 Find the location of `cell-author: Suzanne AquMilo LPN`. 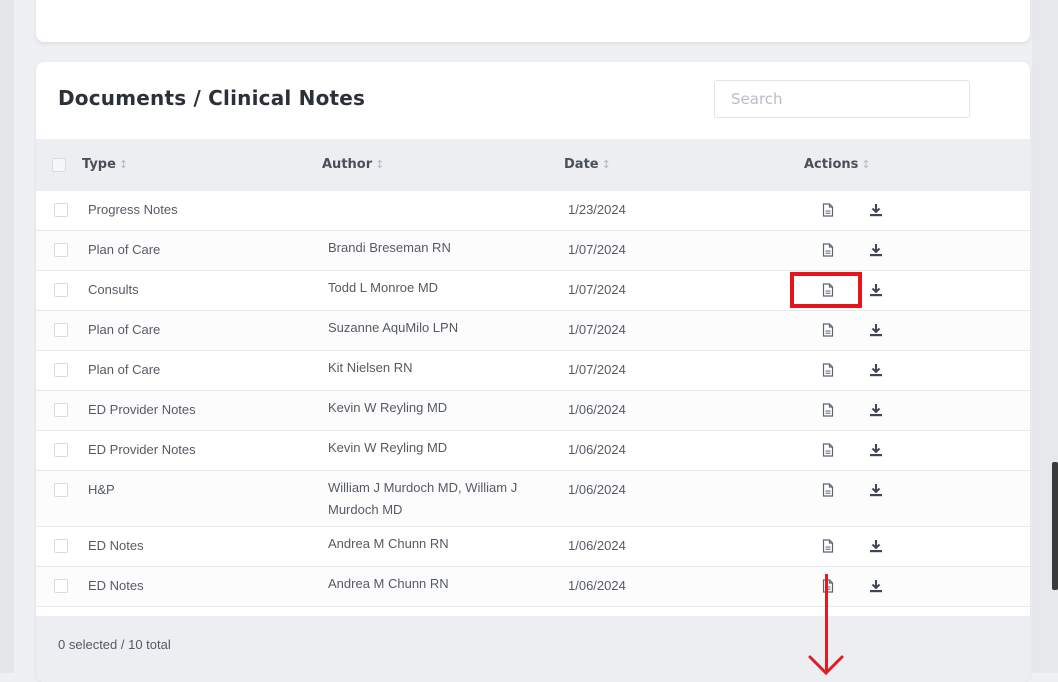

cell-author: Suzanne AquMilo LPN is located at coordinates (393, 327).